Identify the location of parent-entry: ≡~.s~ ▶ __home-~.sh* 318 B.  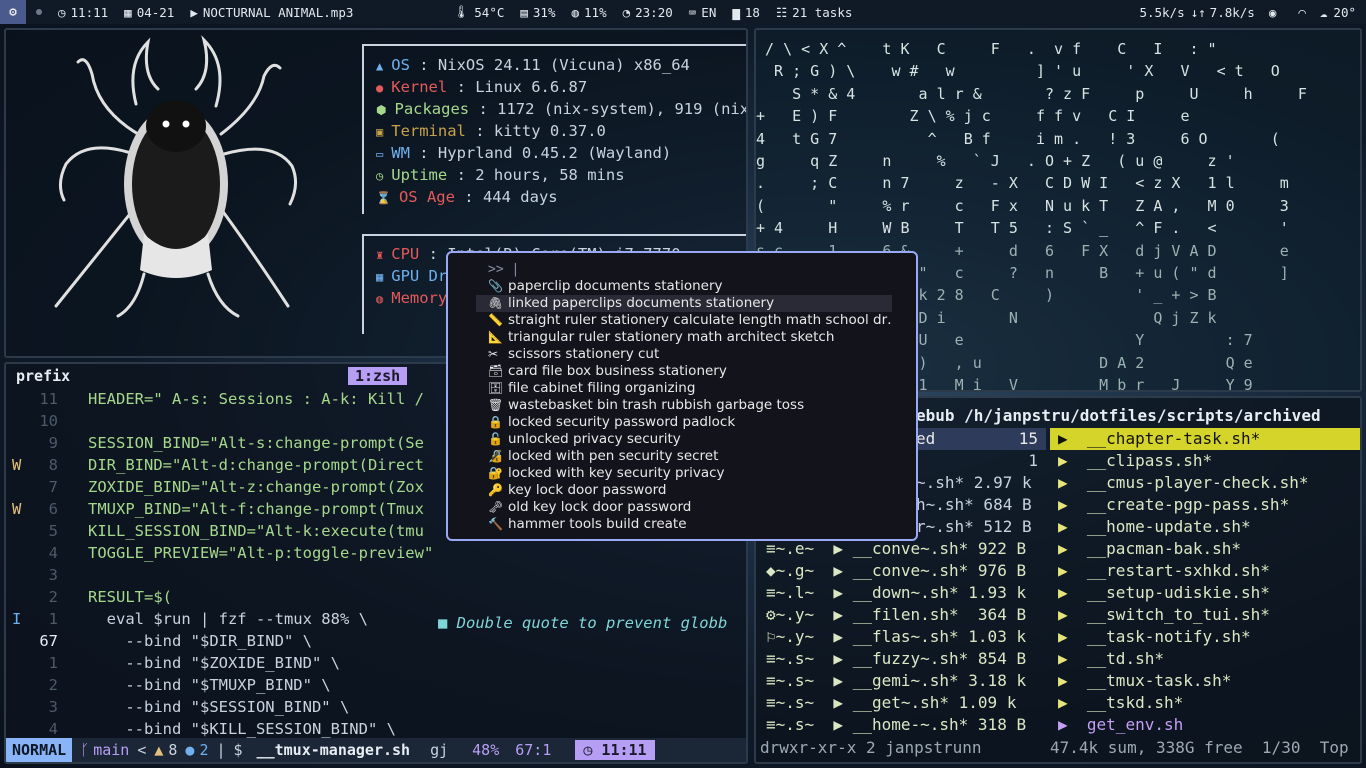
(901, 725).